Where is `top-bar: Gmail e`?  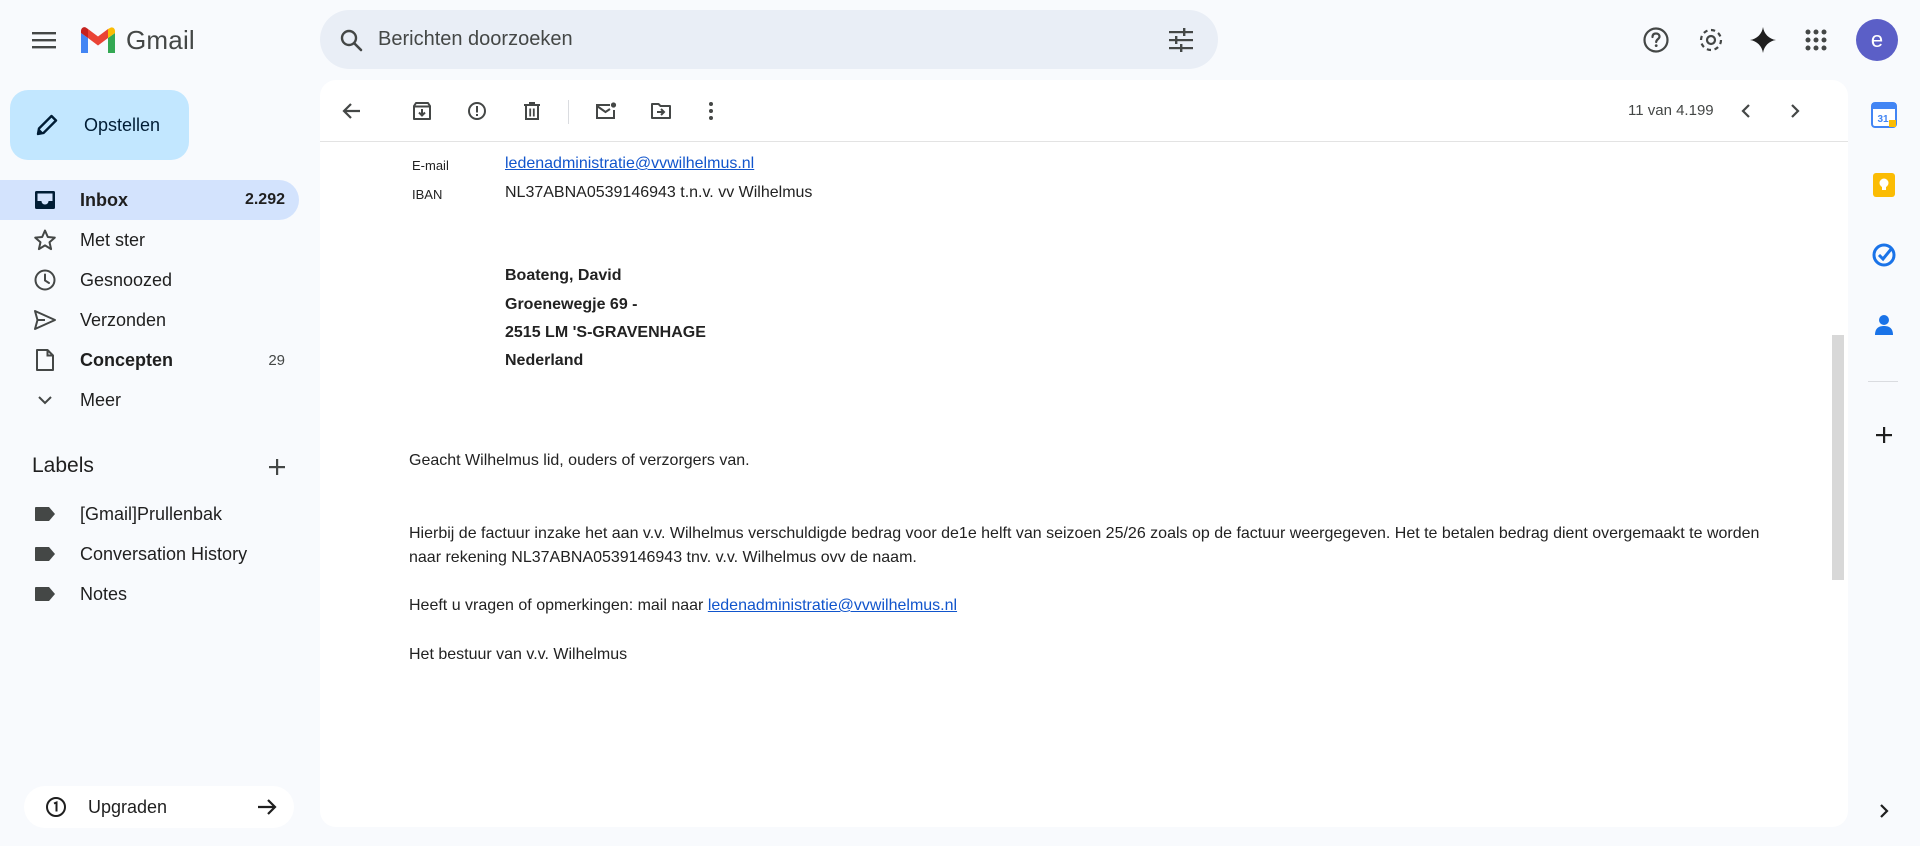
top-bar: Gmail e is located at coordinates (960, 40).